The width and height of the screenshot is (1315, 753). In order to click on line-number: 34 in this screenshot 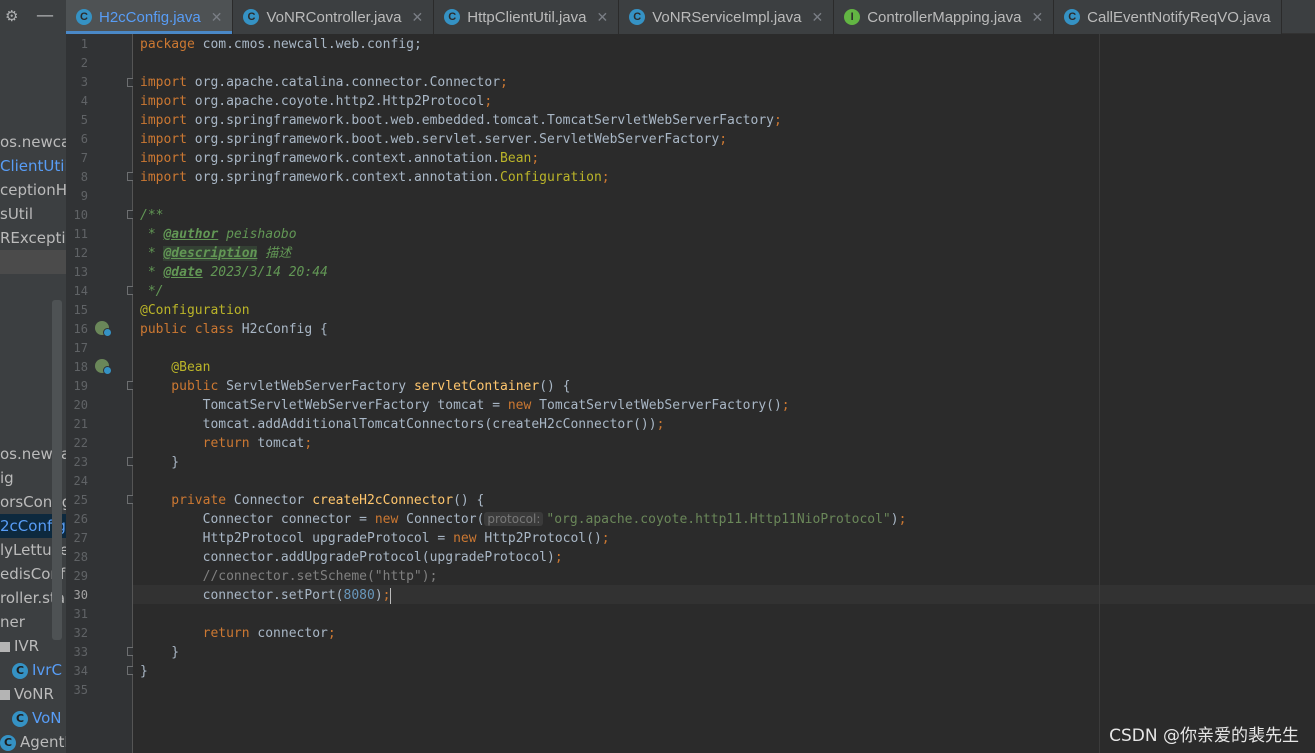, I will do `click(80, 671)`.